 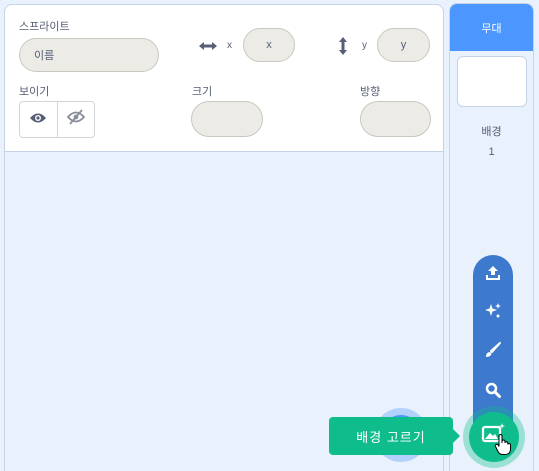 I want to click on hide-button, so click(x=75, y=119).